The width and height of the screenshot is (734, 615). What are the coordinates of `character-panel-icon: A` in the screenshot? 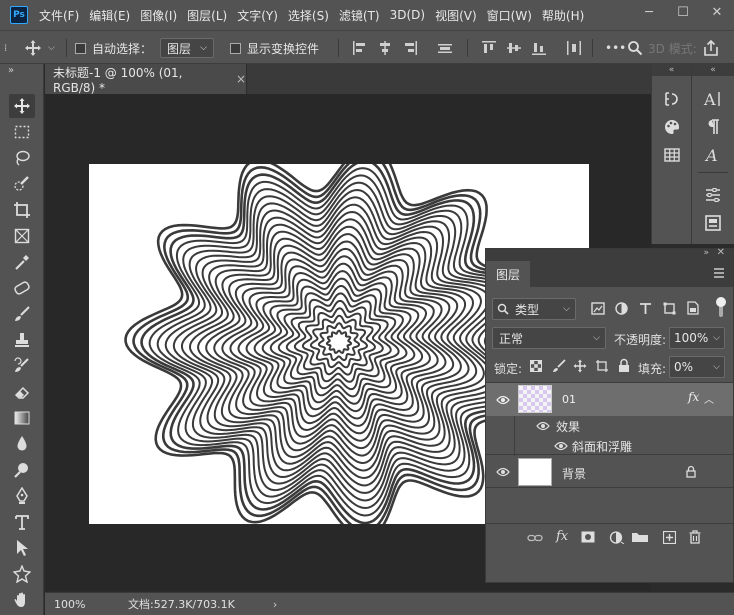 It's located at (713, 99).